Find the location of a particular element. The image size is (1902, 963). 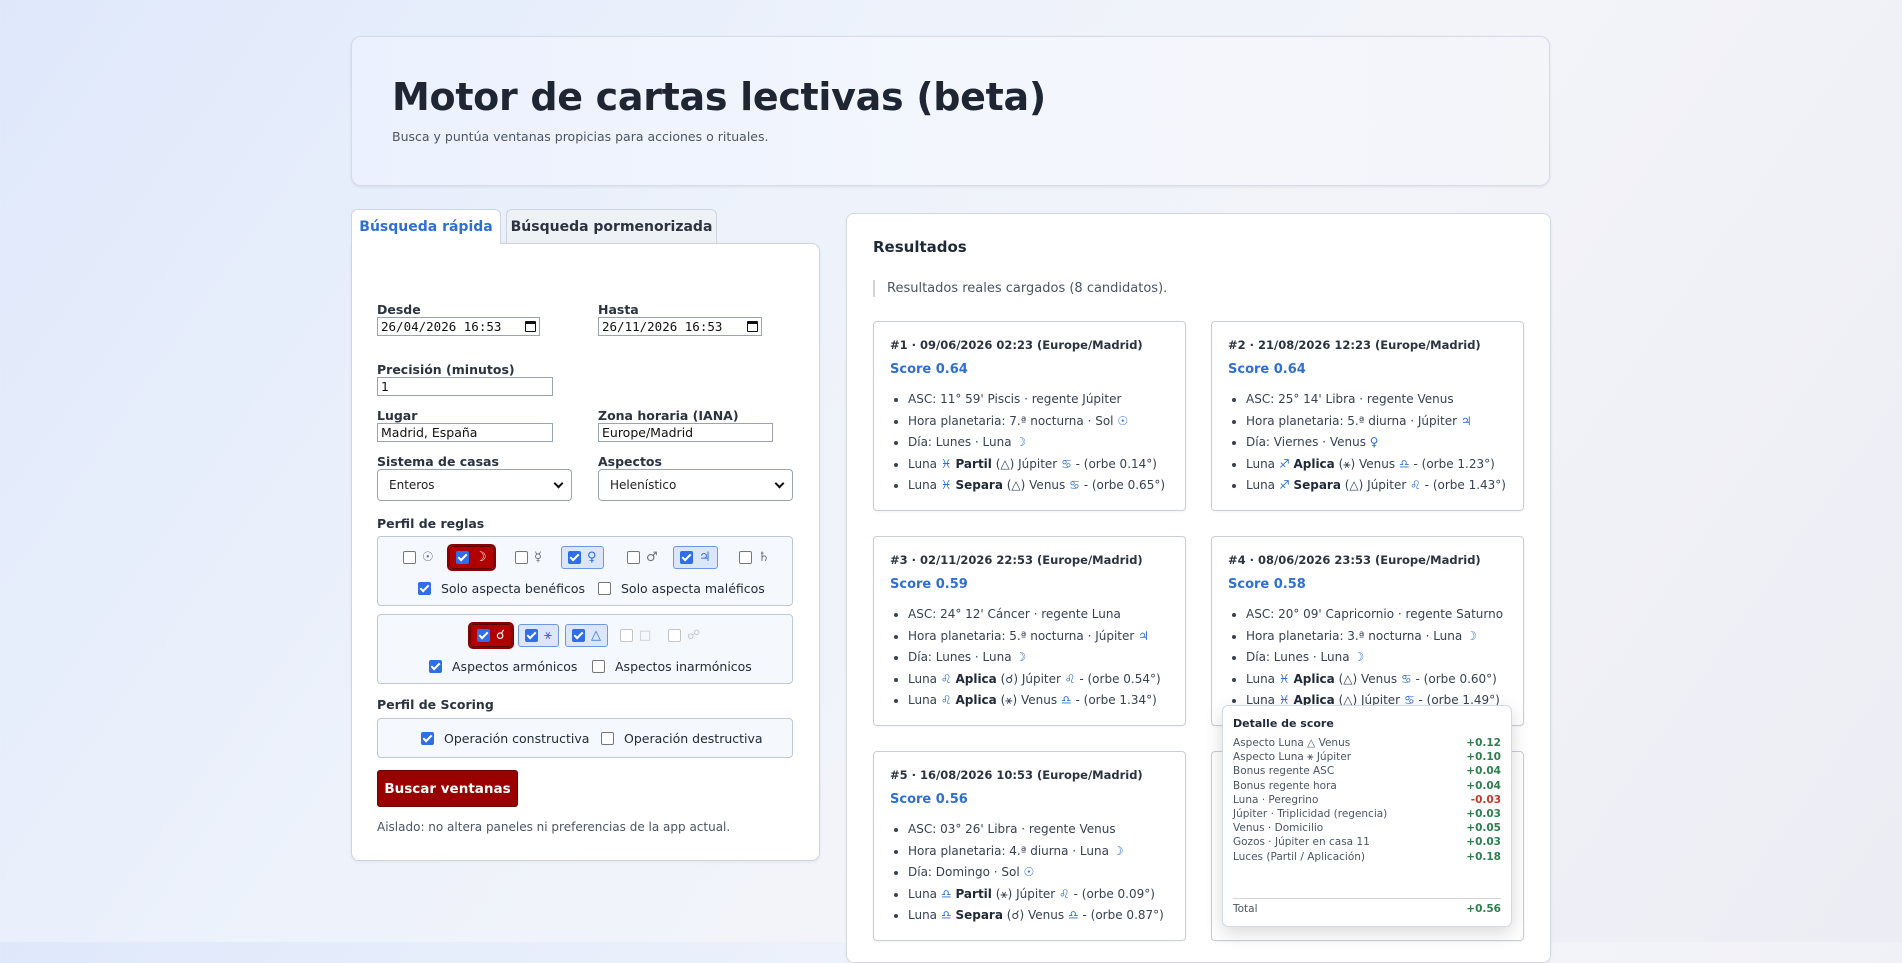

result-card-detail-item: ASC: 24° 12' Cáncer · regente Luna is located at coordinates (1034, 615).